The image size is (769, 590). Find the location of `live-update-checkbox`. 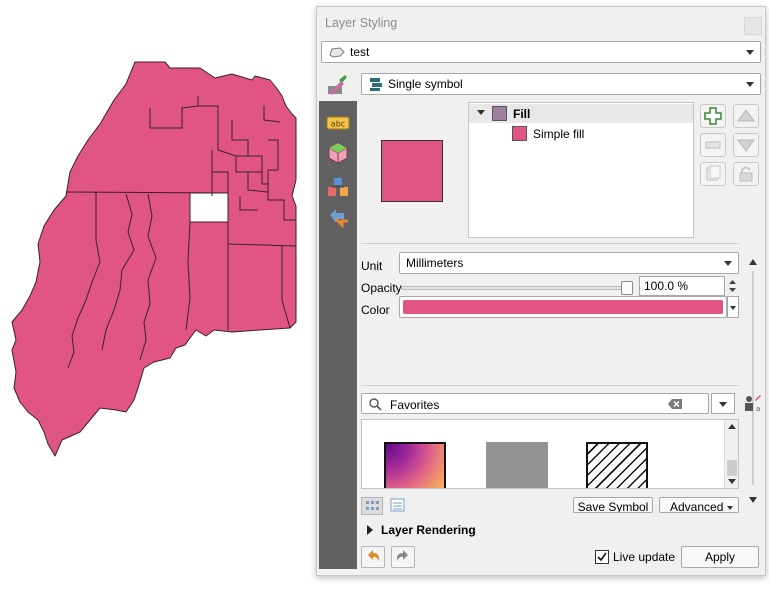

live-update-checkbox is located at coordinates (602, 557).